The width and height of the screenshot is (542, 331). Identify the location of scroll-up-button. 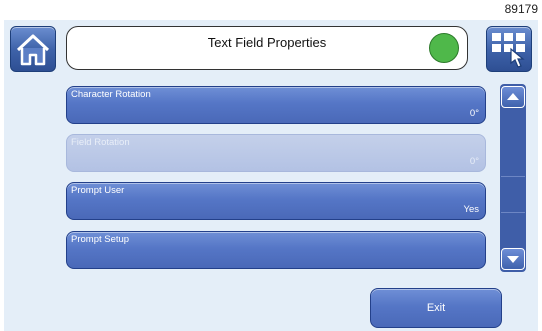
(513, 97).